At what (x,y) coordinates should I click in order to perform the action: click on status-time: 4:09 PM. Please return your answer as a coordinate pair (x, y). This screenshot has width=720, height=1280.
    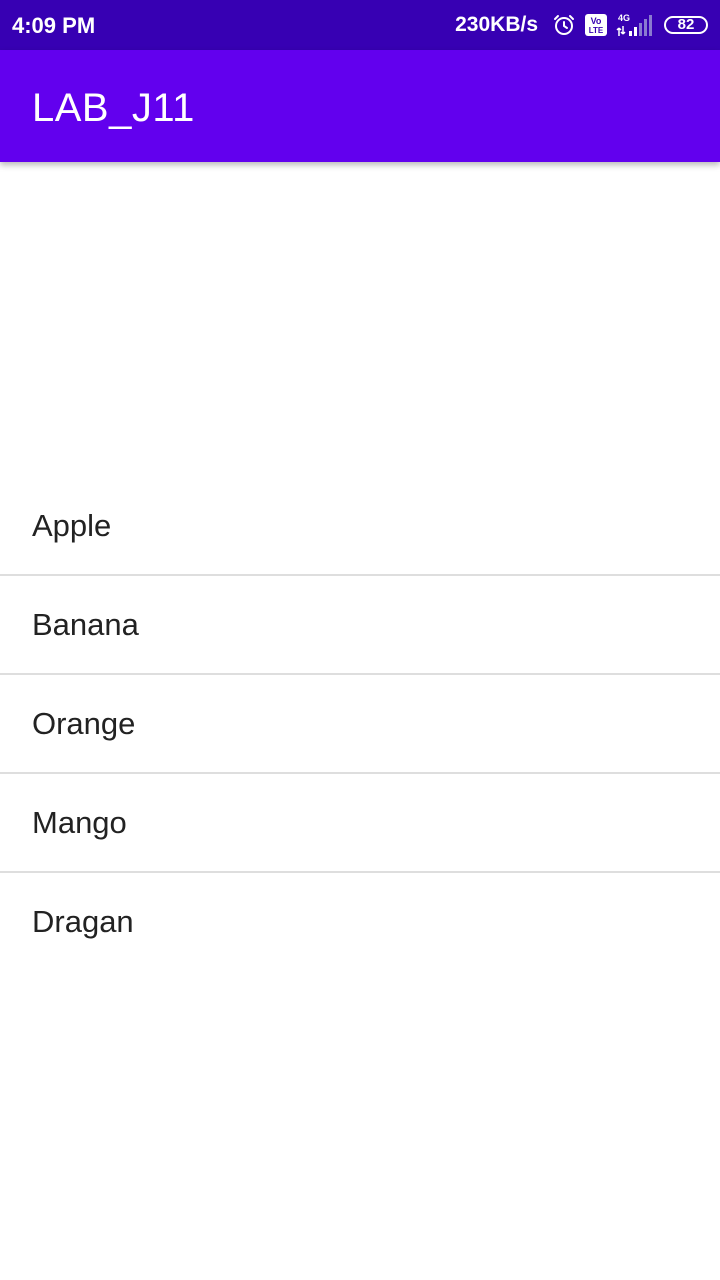
    Looking at the image, I should click on (54, 25).